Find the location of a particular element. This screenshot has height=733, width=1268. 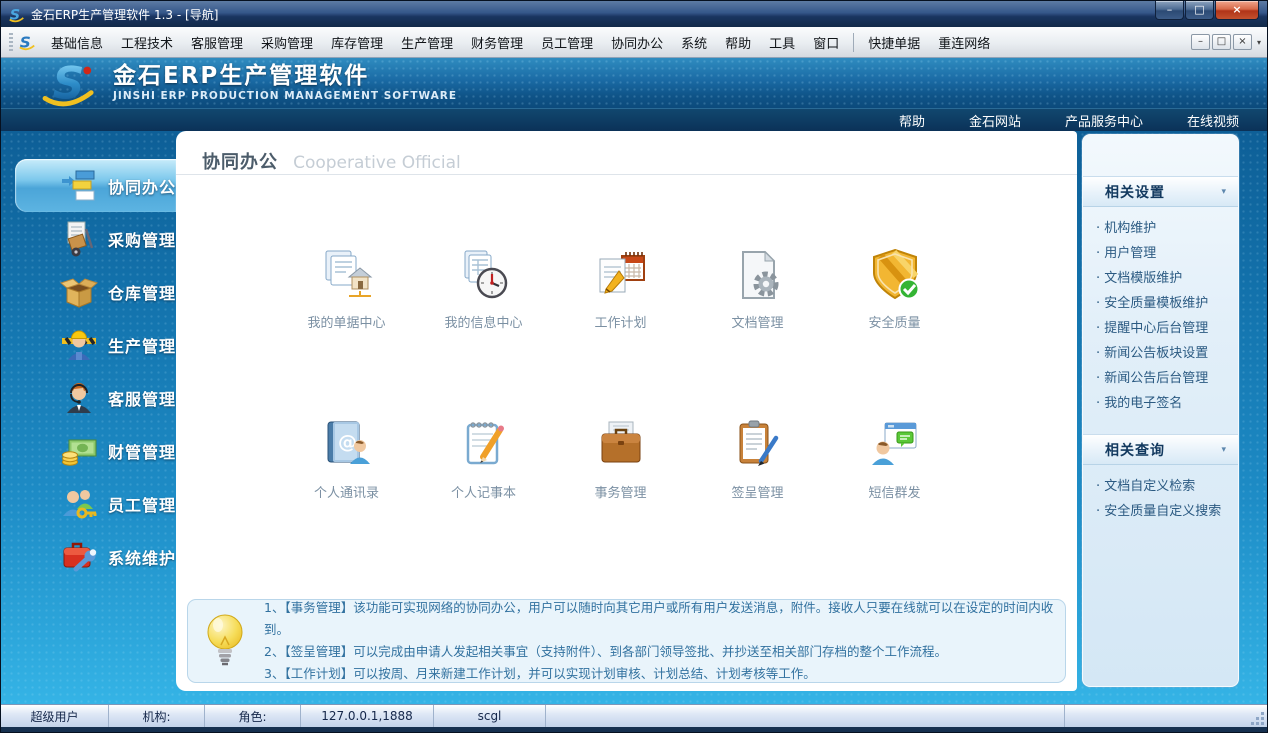

menu-item: 基础信息 is located at coordinates (77, 42).